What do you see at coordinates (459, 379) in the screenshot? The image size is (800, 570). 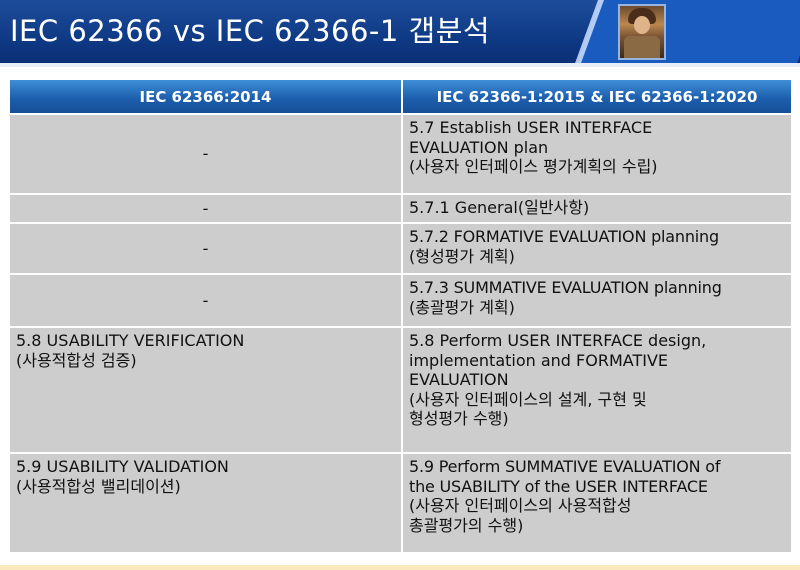 I see `cell-text: EVALUATION` at bounding box center [459, 379].